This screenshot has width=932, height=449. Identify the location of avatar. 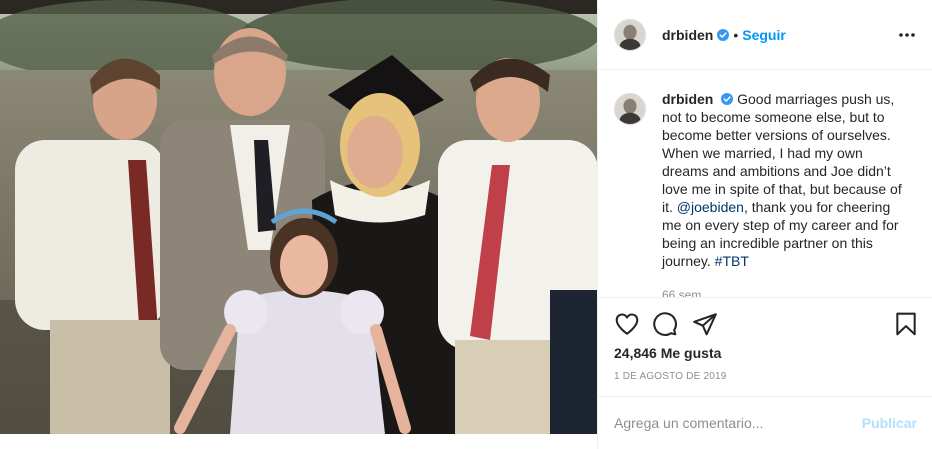
(630, 34).